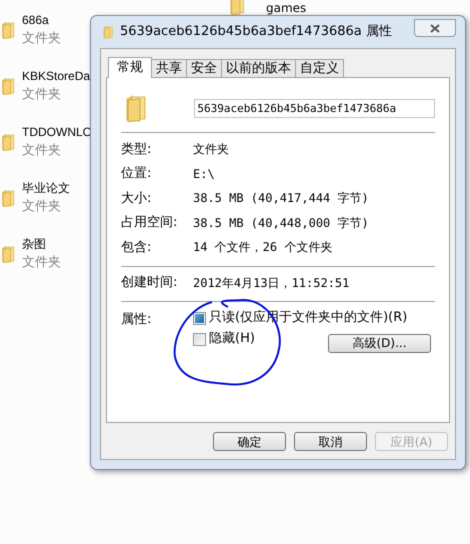 This screenshot has height=544, width=470. I want to click on name-field: 5639aceb6126b45b6a3bef1473686a, so click(314, 108).